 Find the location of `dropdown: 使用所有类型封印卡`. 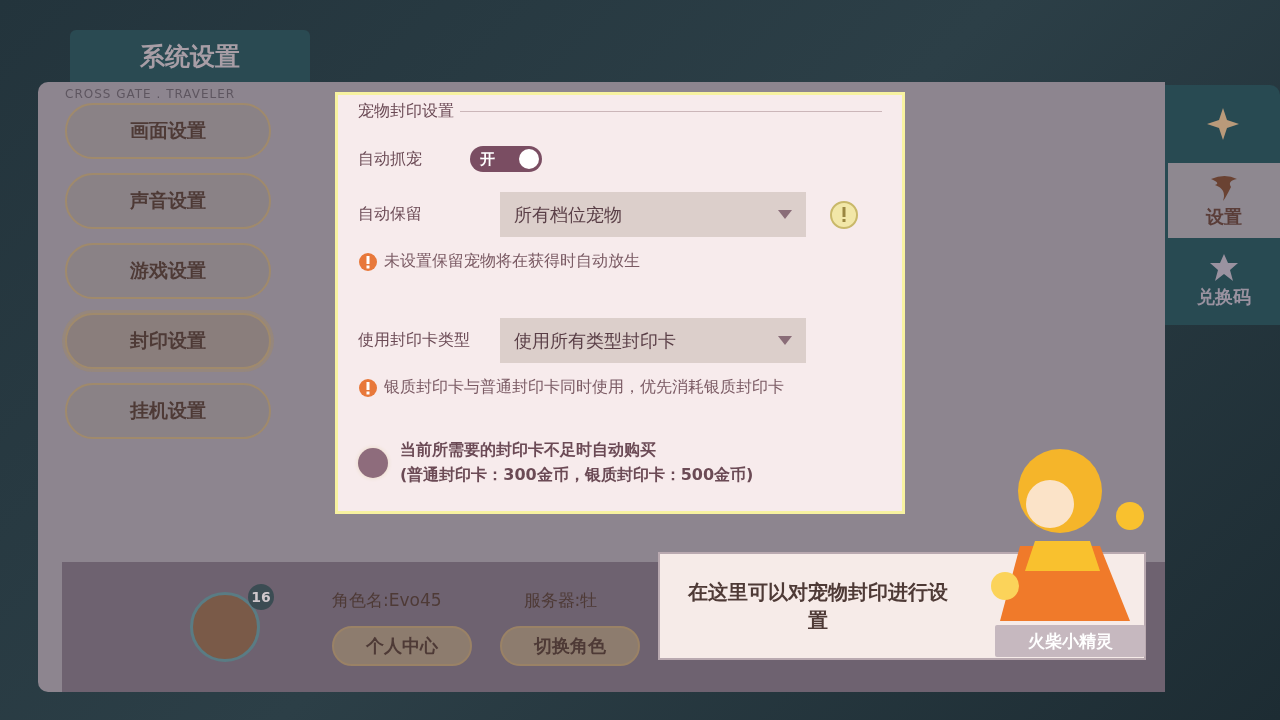

dropdown: 使用所有类型封印卡 is located at coordinates (653, 340).